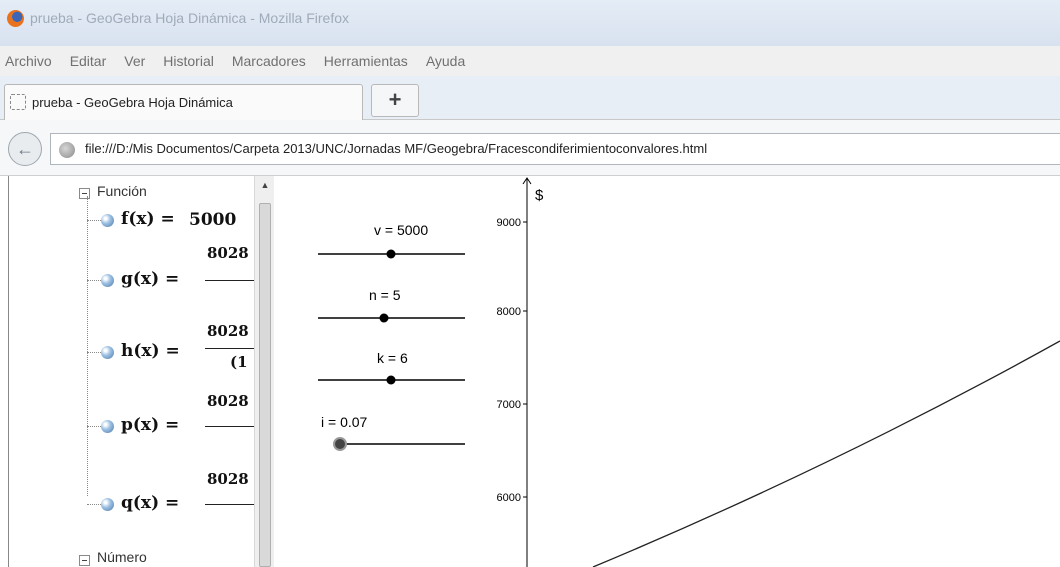 The width and height of the screenshot is (1060, 567). What do you see at coordinates (228, 253) in the screenshot?
I see `function-g-numerator: 8028` at bounding box center [228, 253].